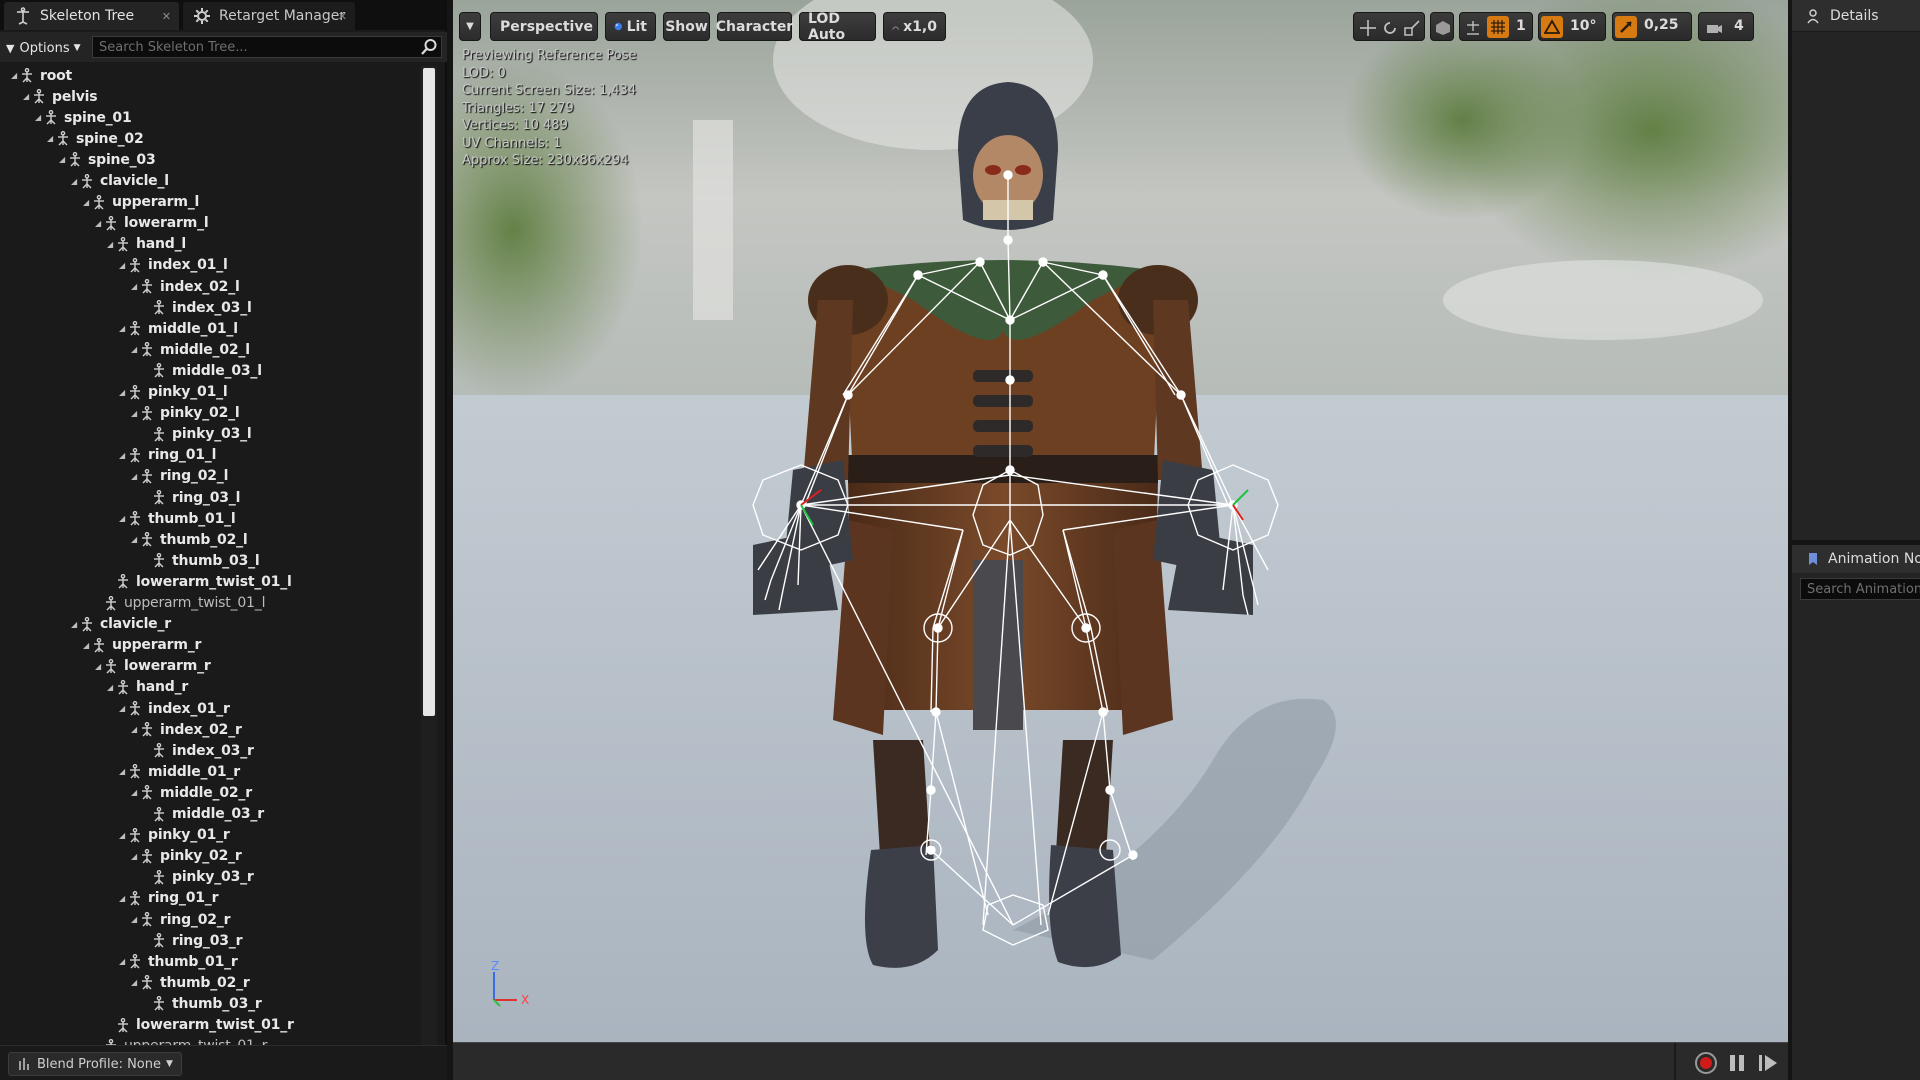 This screenshot has height=1080, width=1920. I want to click on bone-row-spine_02: ◢ spine_02, so click(210, 138).